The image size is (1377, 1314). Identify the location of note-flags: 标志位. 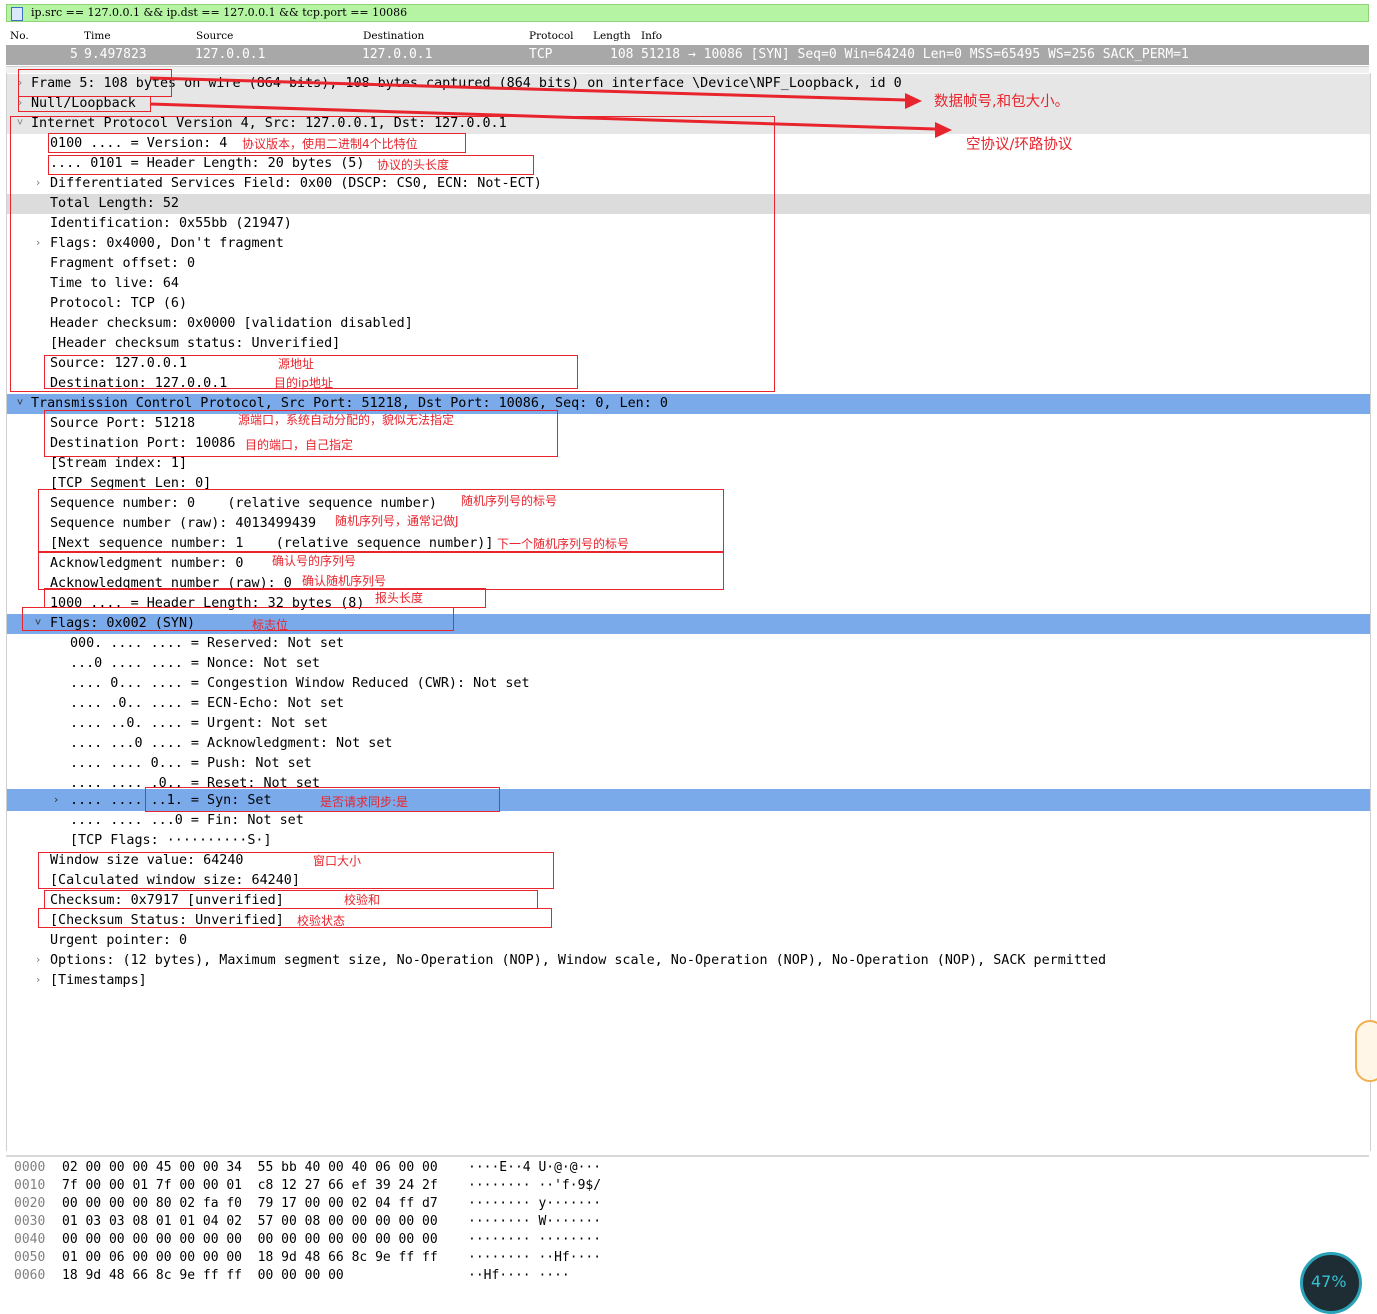
(270, 625).